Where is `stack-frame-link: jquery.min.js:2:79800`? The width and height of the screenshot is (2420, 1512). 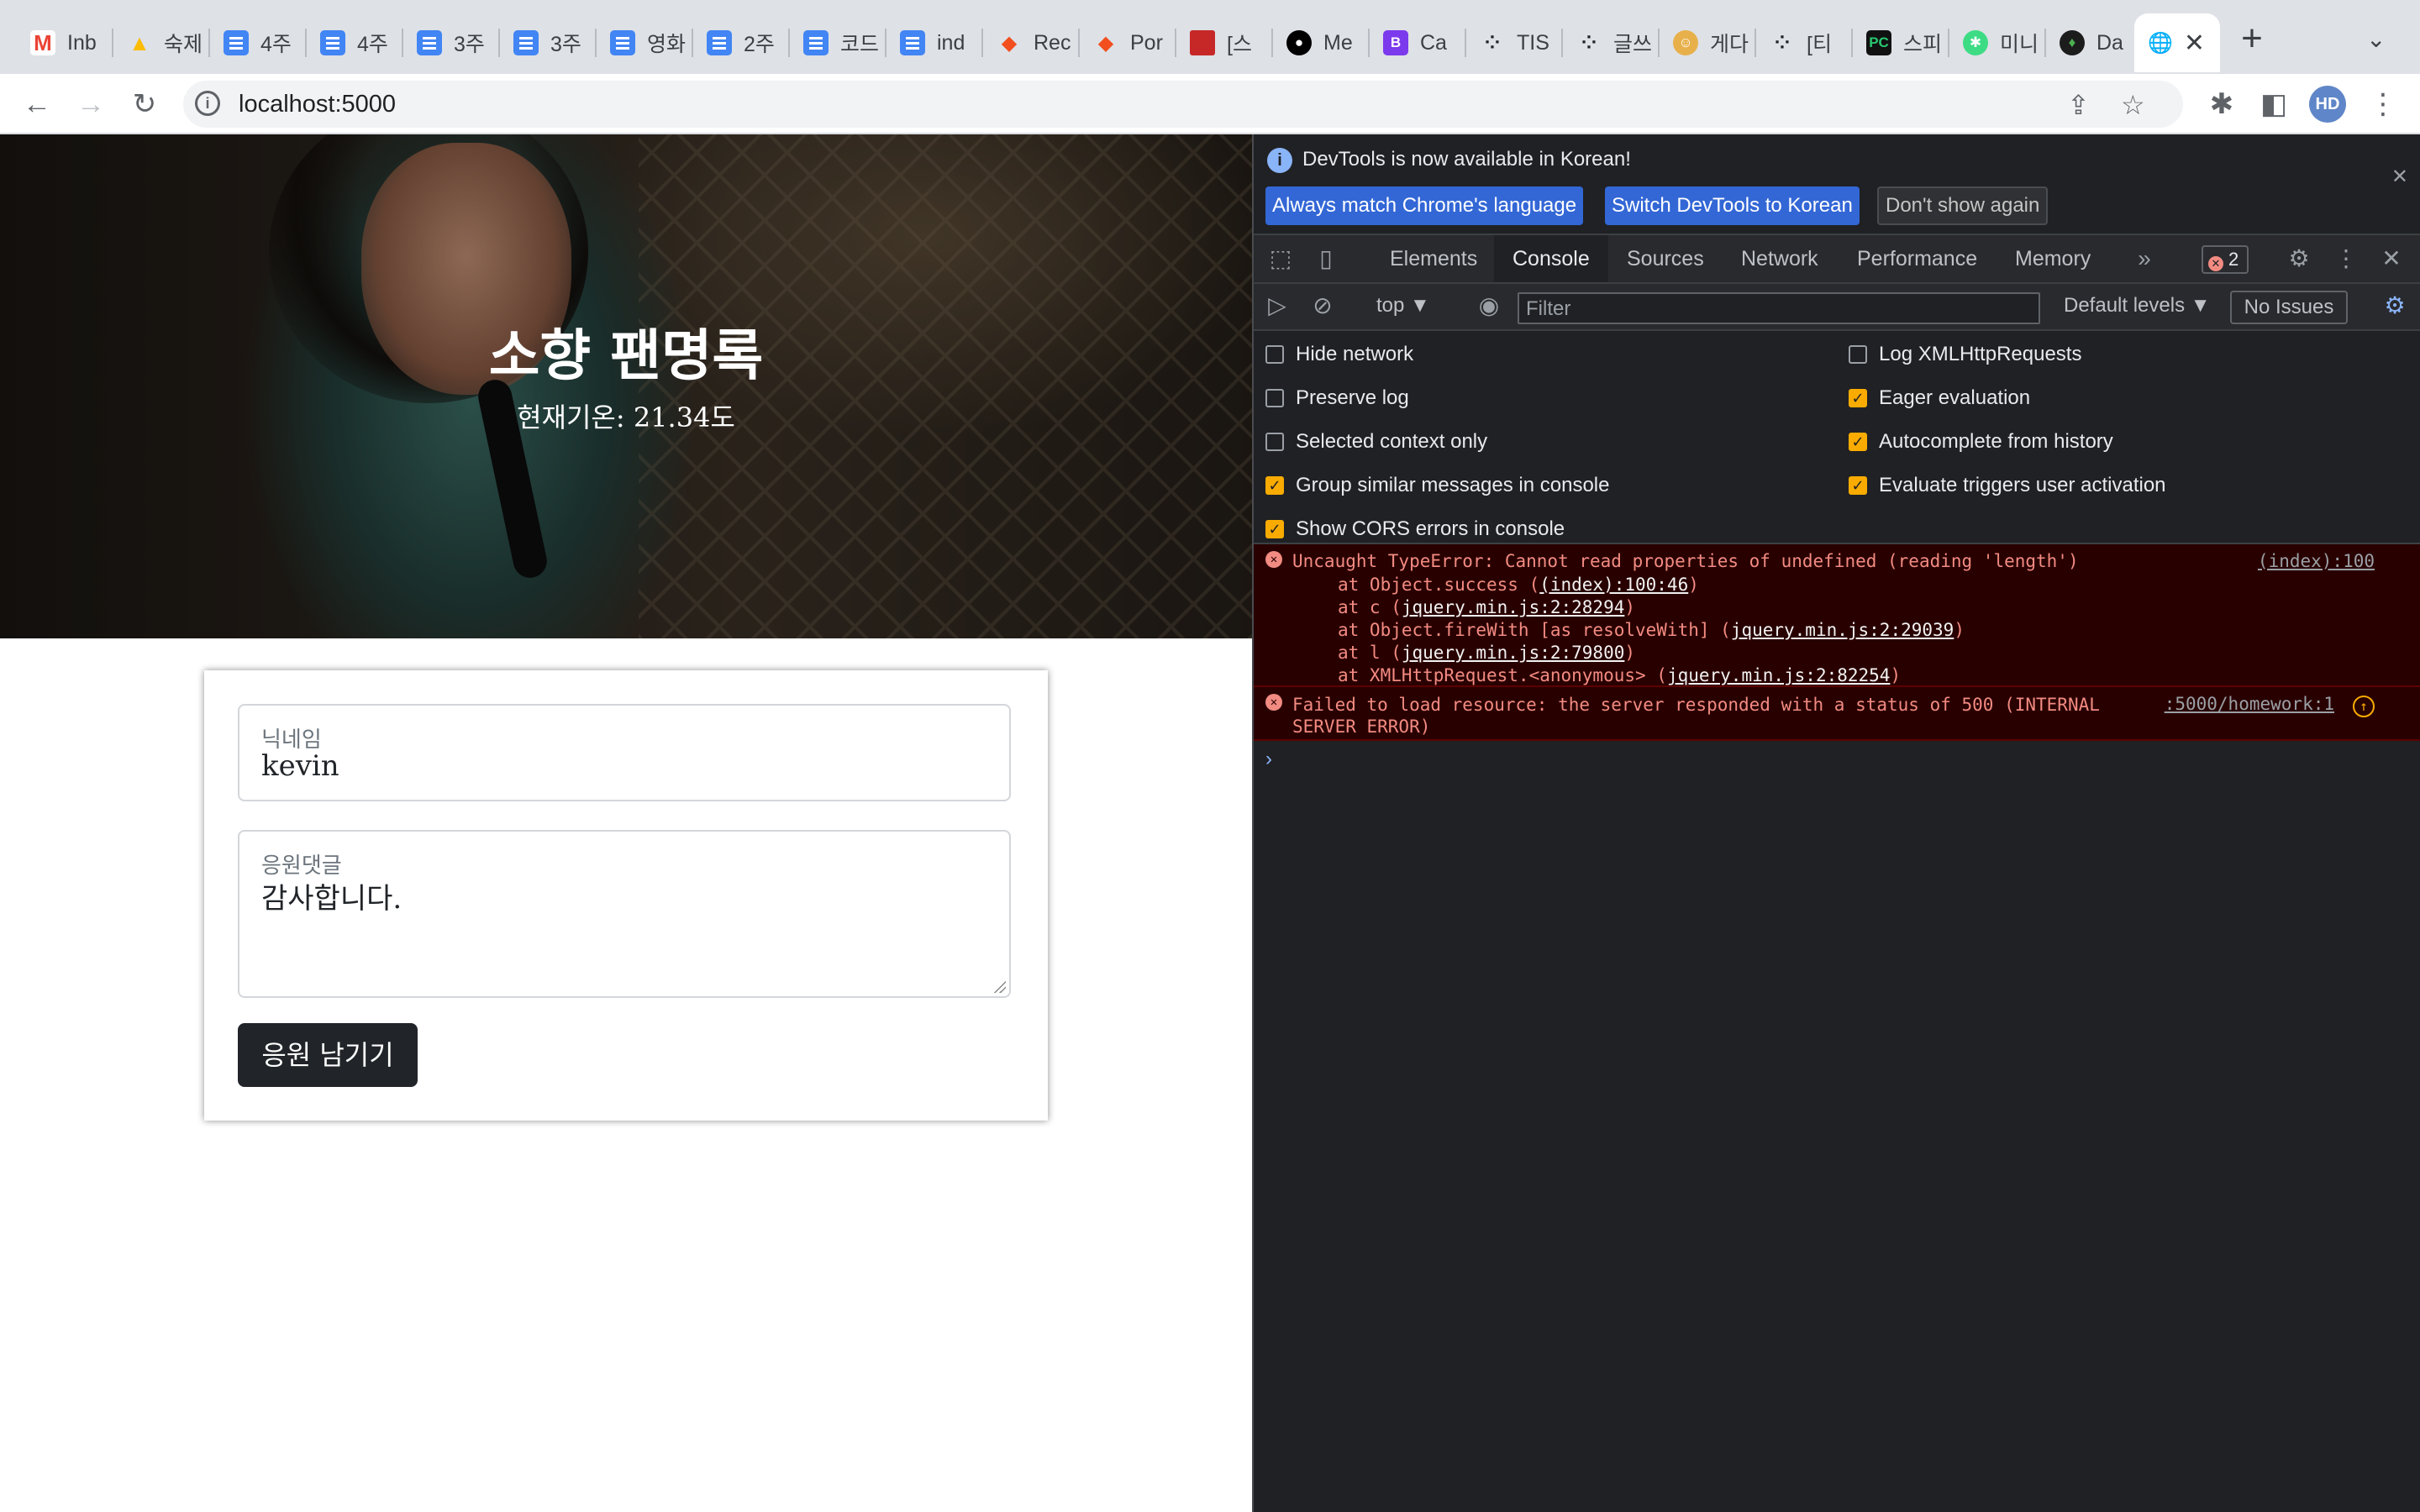 stack-frame-link: jquery.min.js:2:79800 is located at coordinates (1513, 653).